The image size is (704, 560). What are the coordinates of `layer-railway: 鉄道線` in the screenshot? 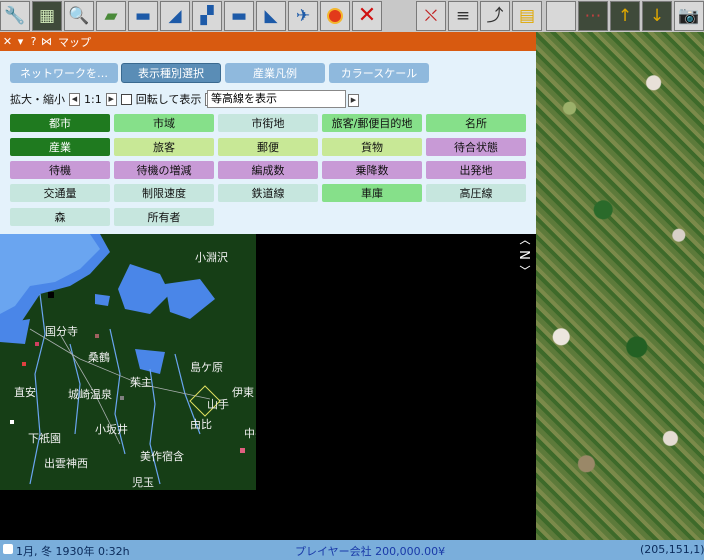 It's located at (268, 193).